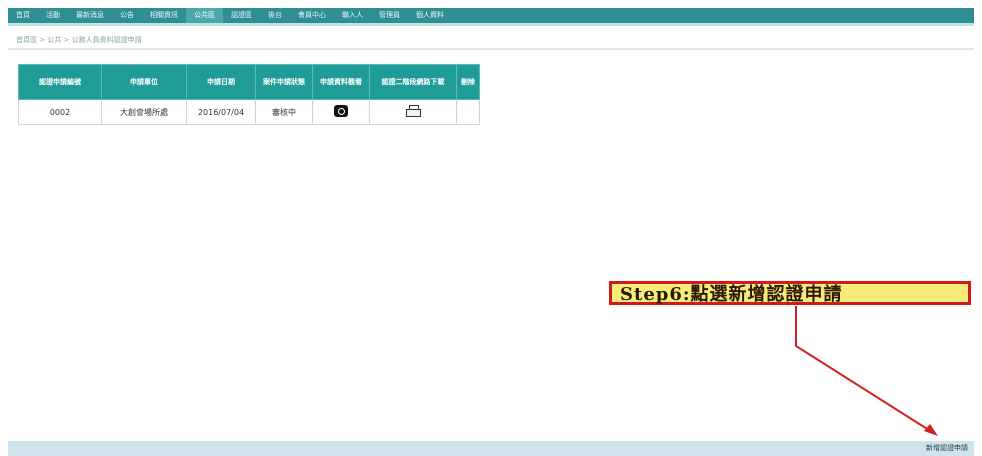 Image resolution: width=982 pixels, height=456 pixels. What do you see at coordinates (468, 82) in the screenshot?
I see `col-header-delete: 刪除` at bounding box center [468, 82].